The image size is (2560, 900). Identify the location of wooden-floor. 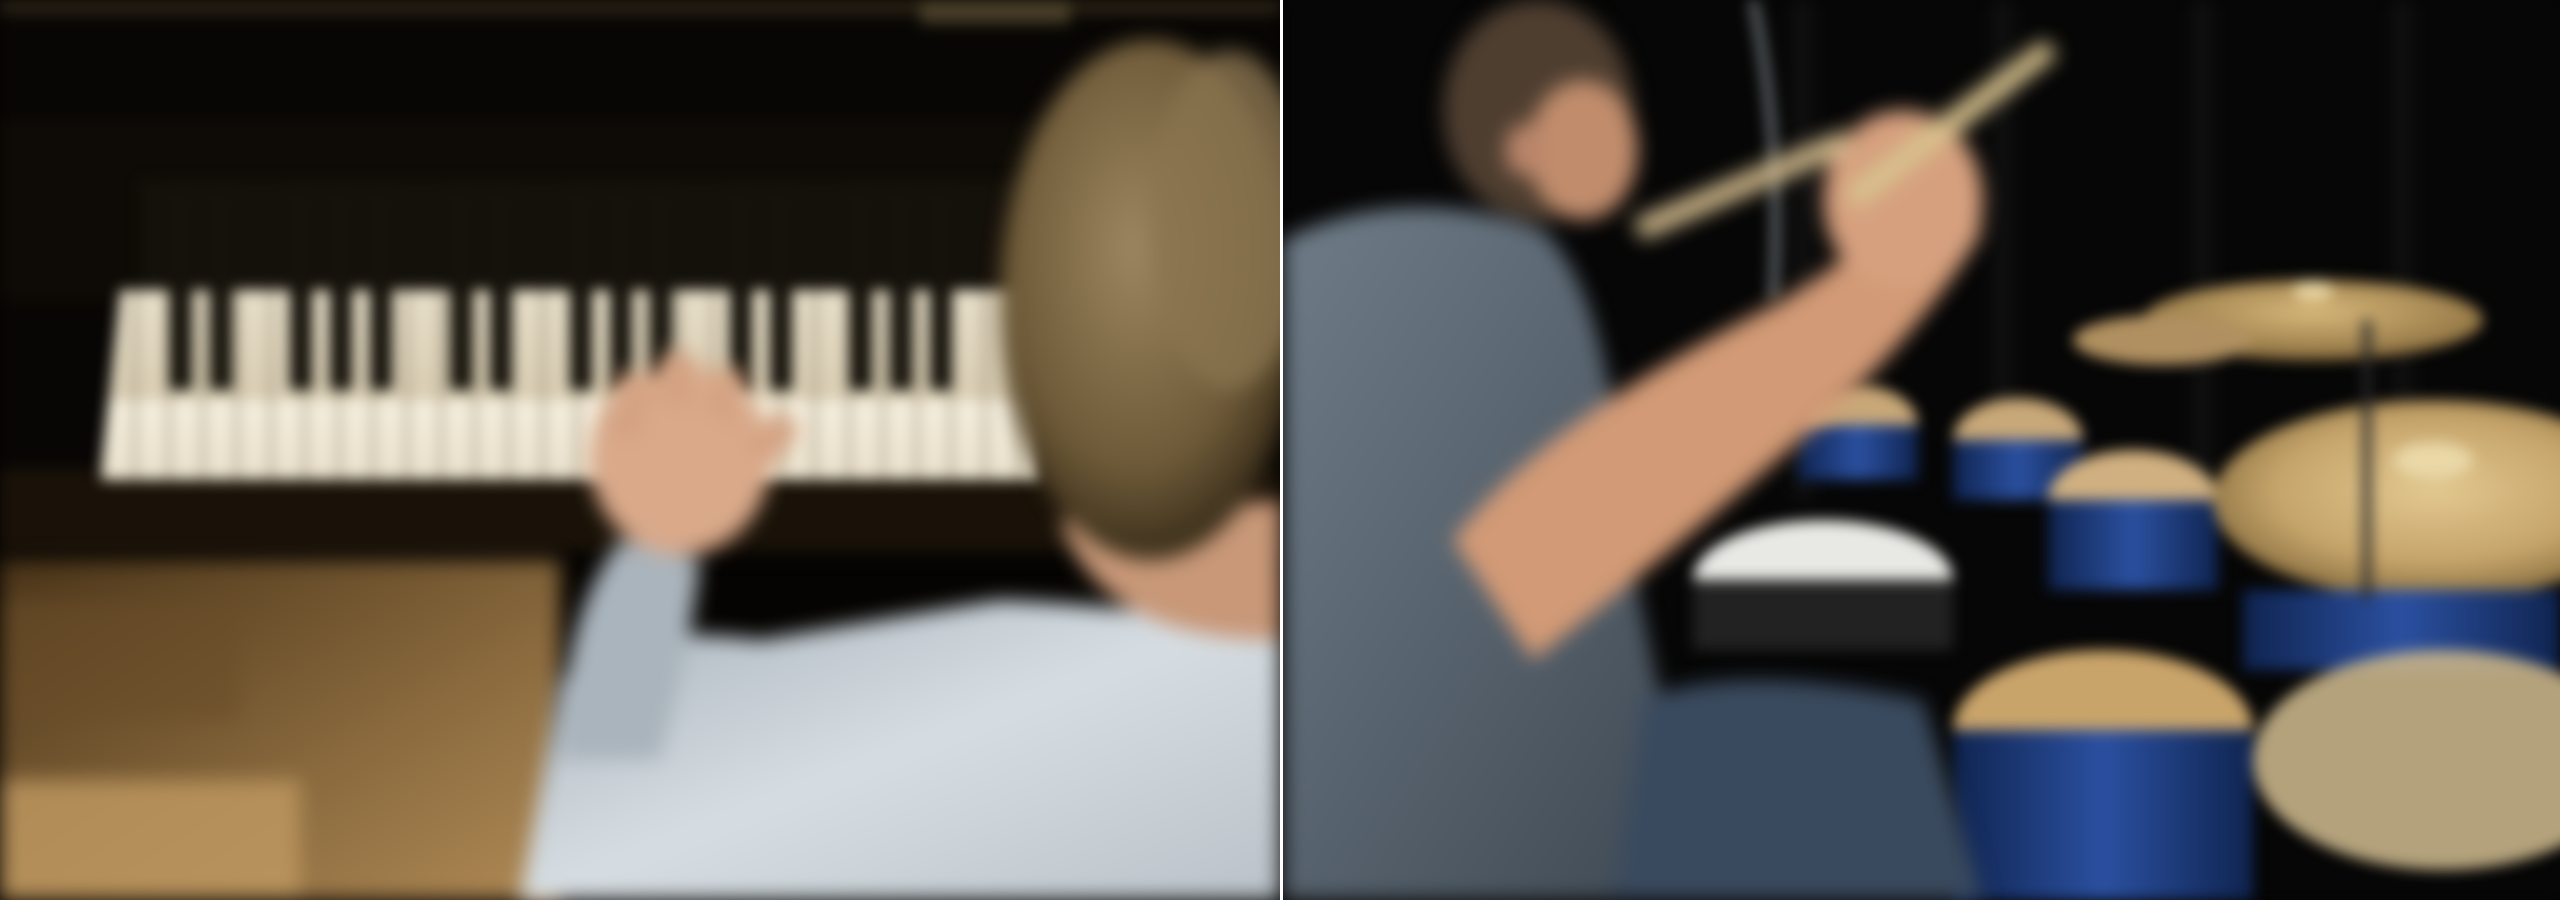
(280, 730).